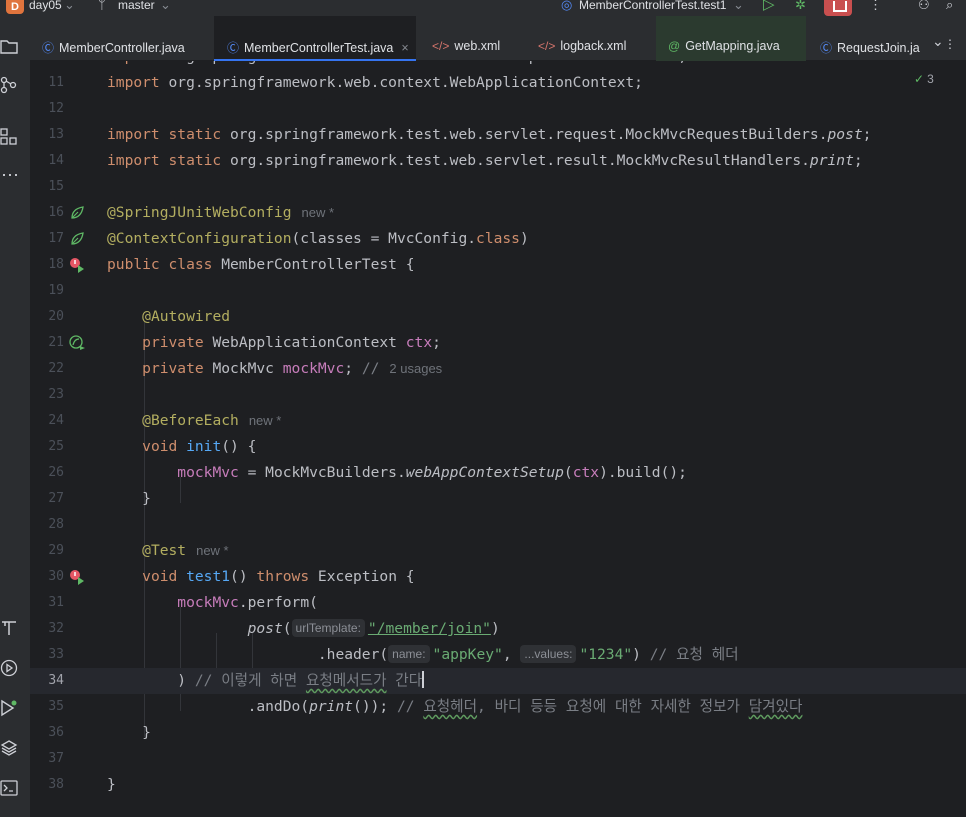  I want to click on code-line: 30 void test1() throws Exception {, so click(498, 577).